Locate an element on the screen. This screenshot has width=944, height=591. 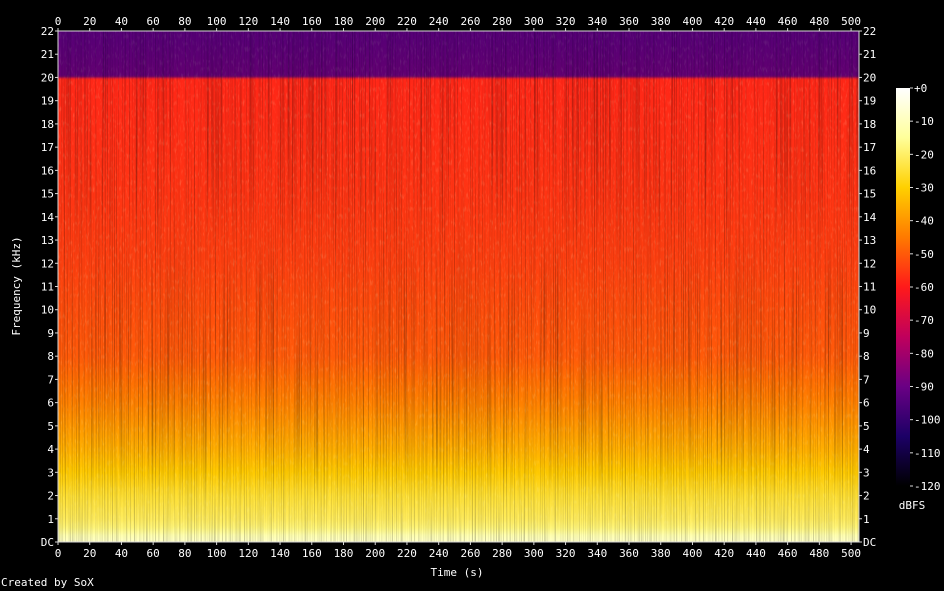
y-tick-label-left: 17 is located at coordinates (47, 147).